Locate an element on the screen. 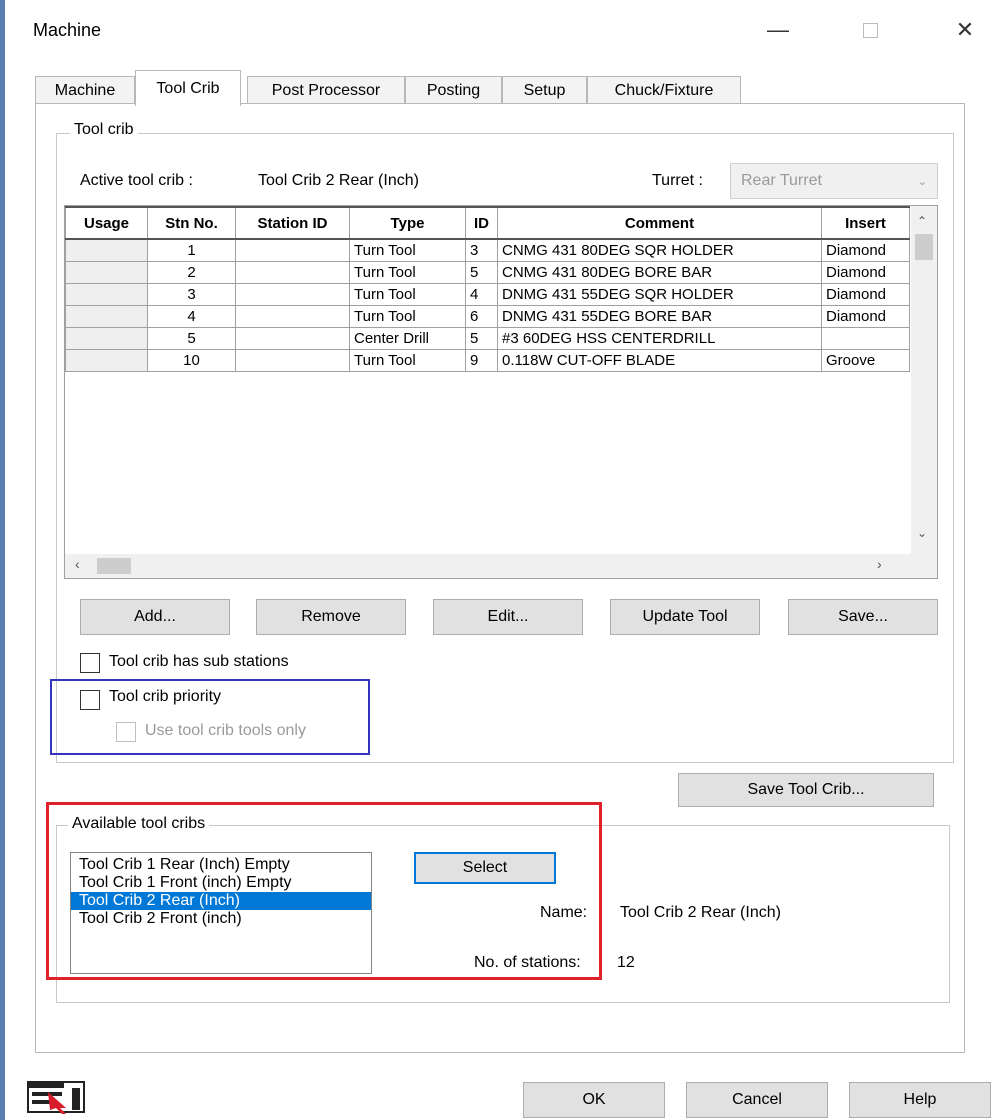  cell-comment: 0.118W CUT-OFF BLADE is located at coordinates (659, 360).